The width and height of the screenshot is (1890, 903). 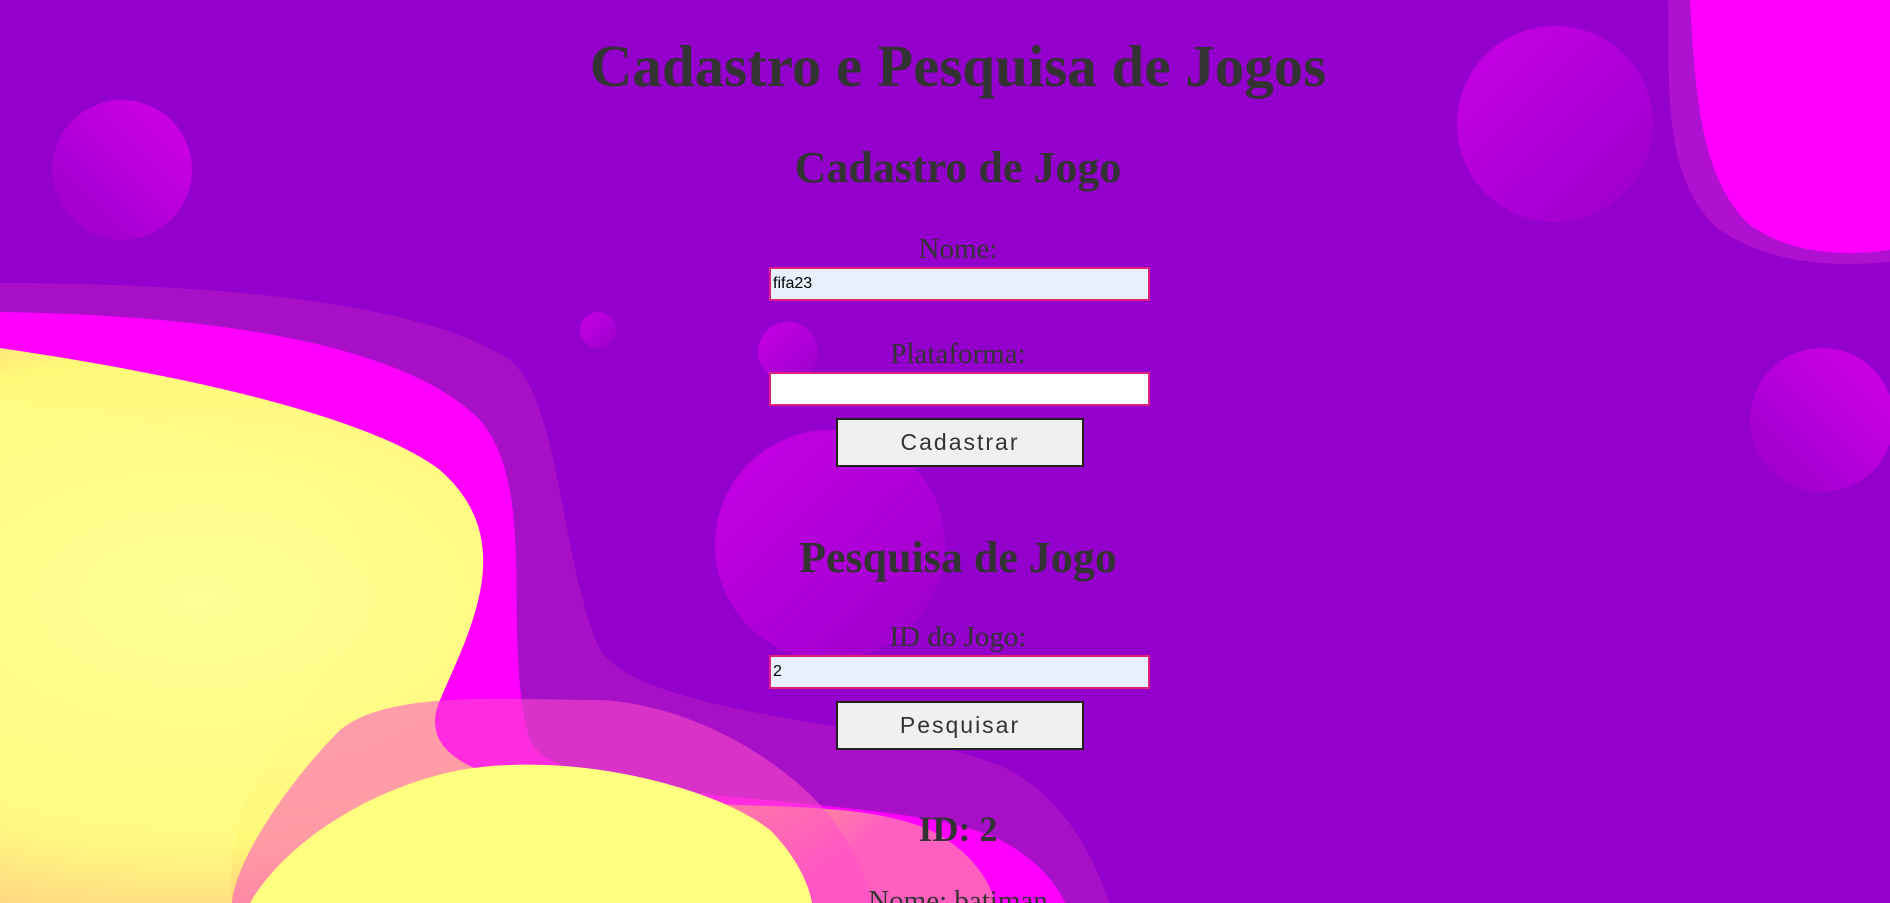 I want to click on page-title: Cadastro e Pesquisa de Jogos, so click(x=958, y=66).